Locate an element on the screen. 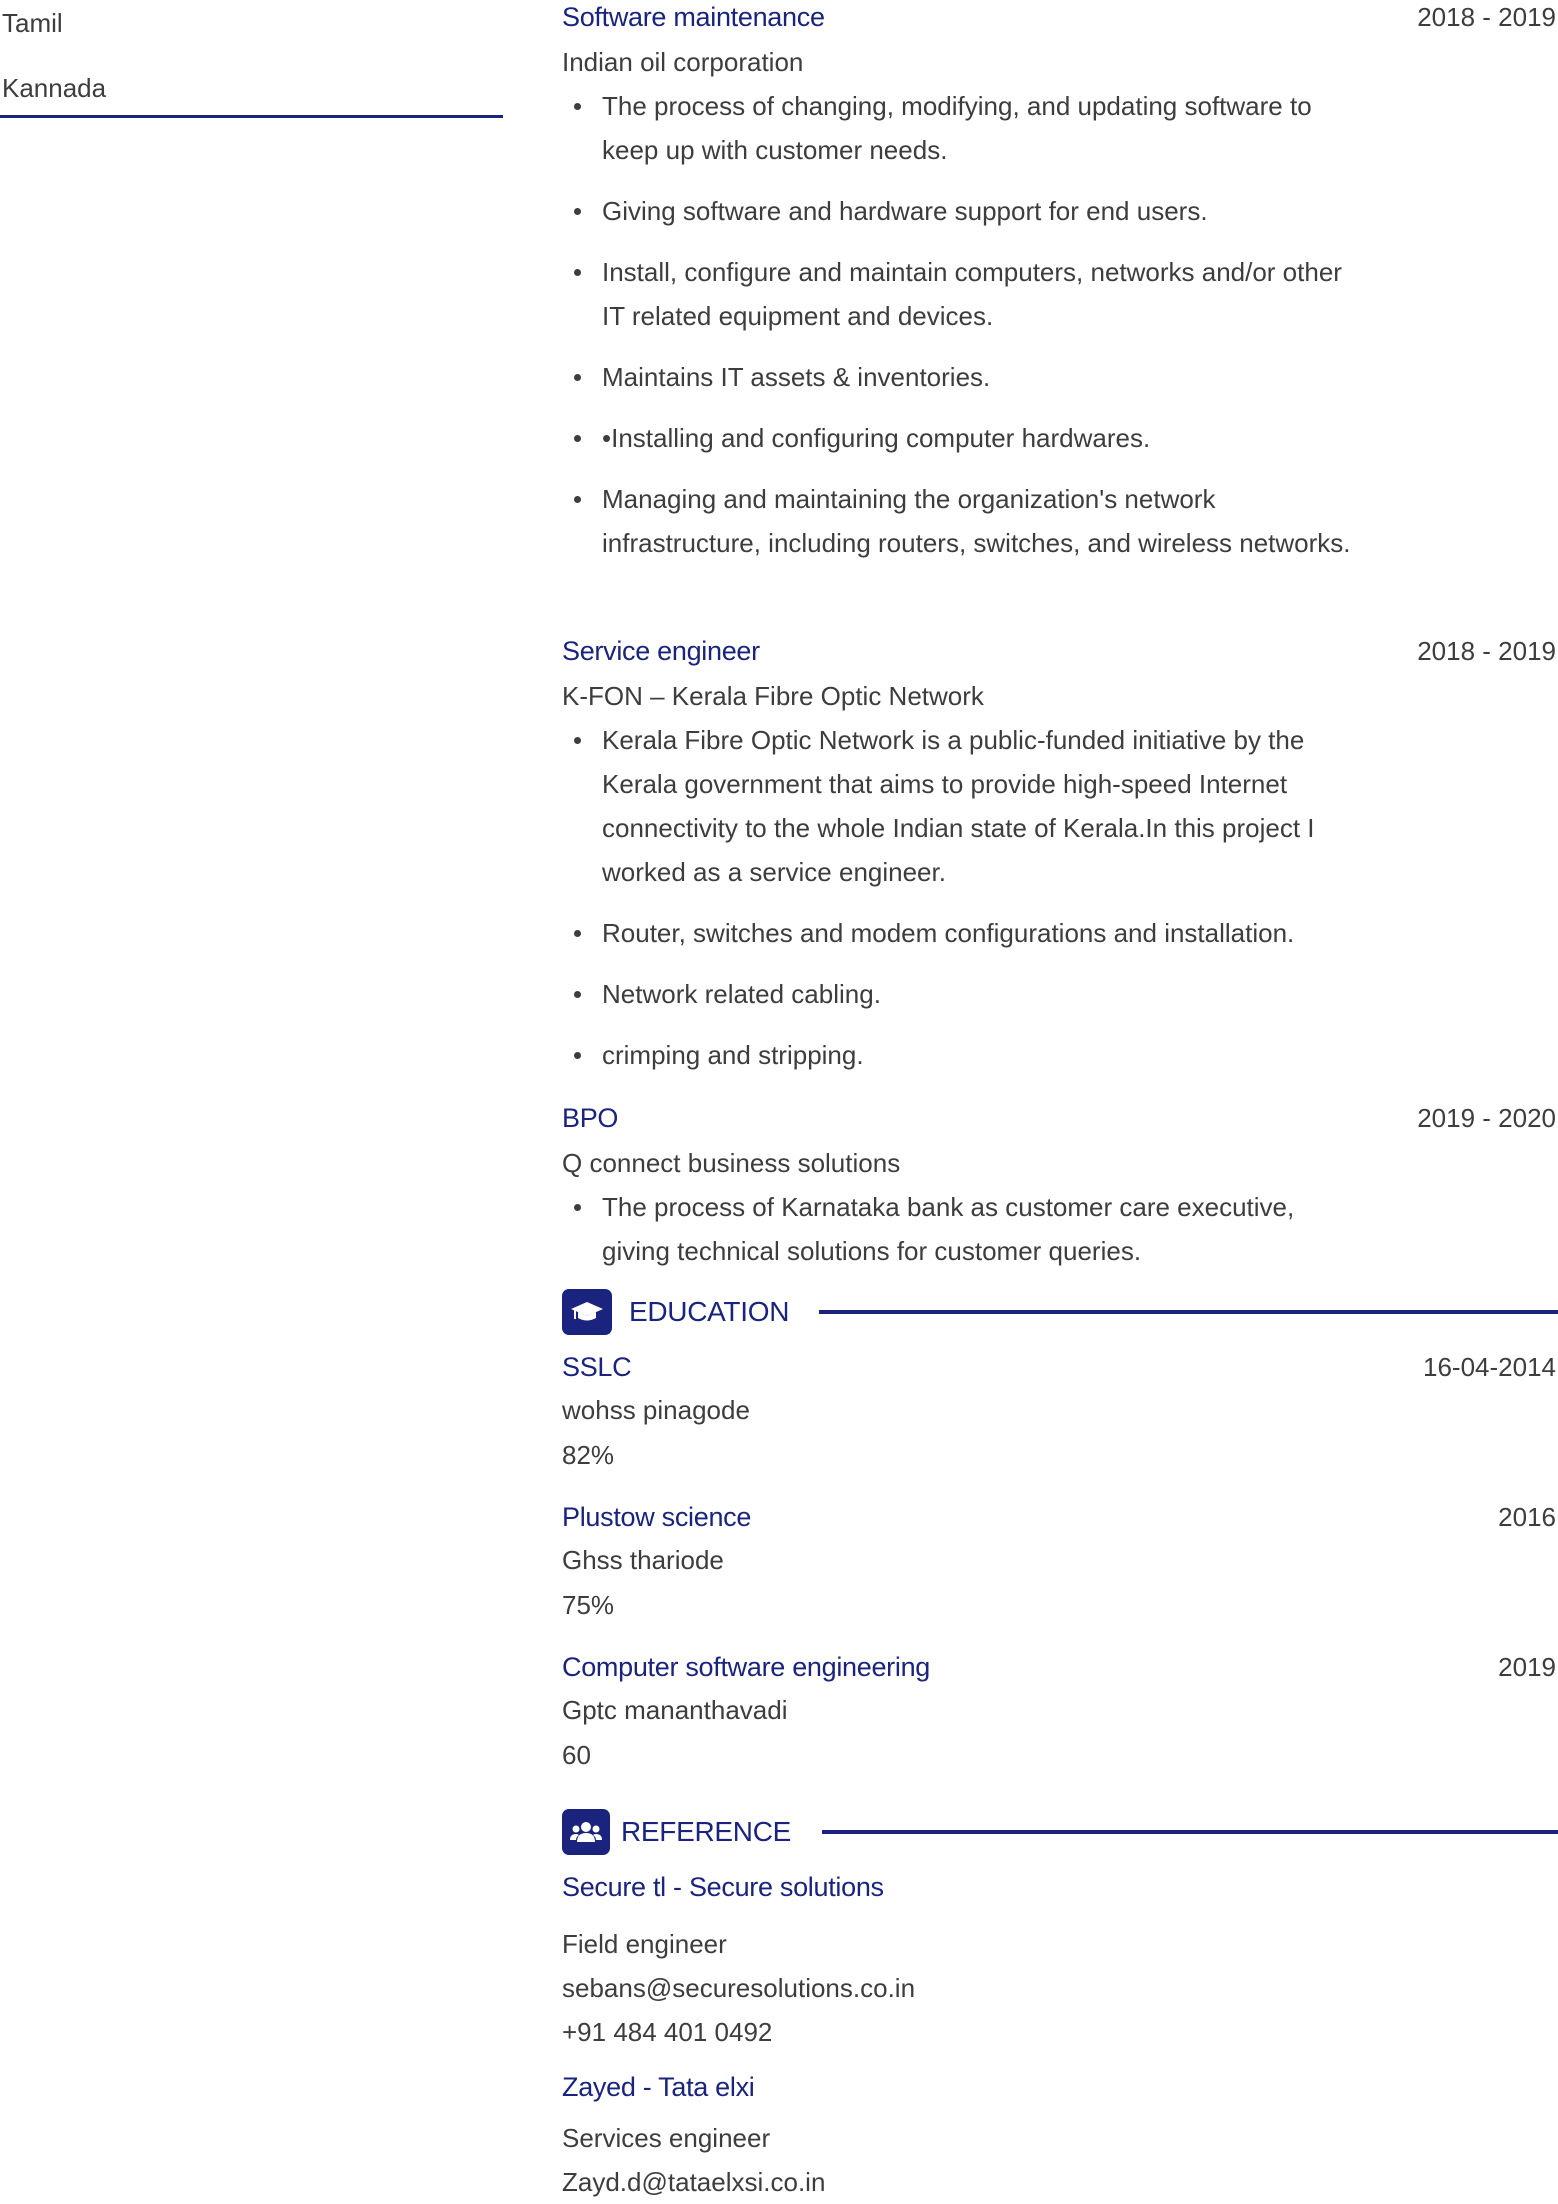 This screenshot has height=2204, width=1558. job-title: Software maintenance is located at coordinates (693, 17).